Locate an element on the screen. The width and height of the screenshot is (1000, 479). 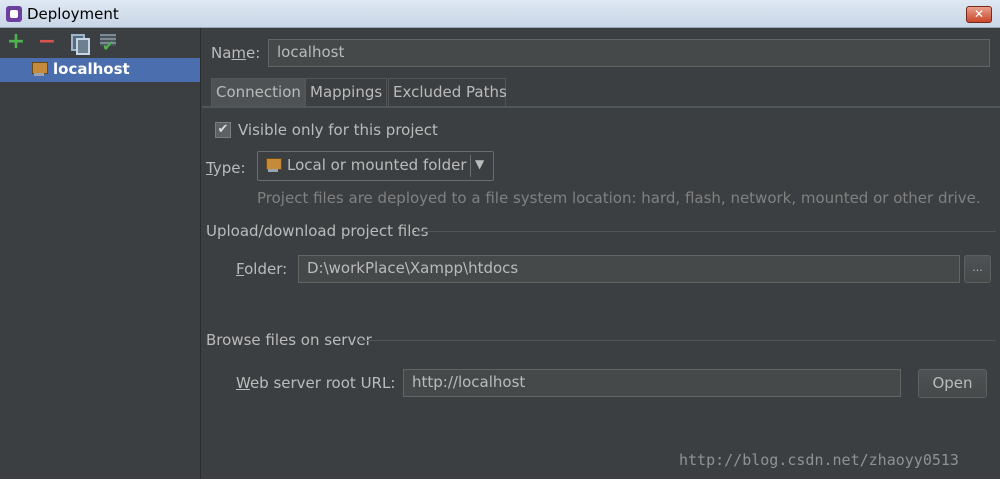
window-title: Deployment is located at coordinates (73, 14).